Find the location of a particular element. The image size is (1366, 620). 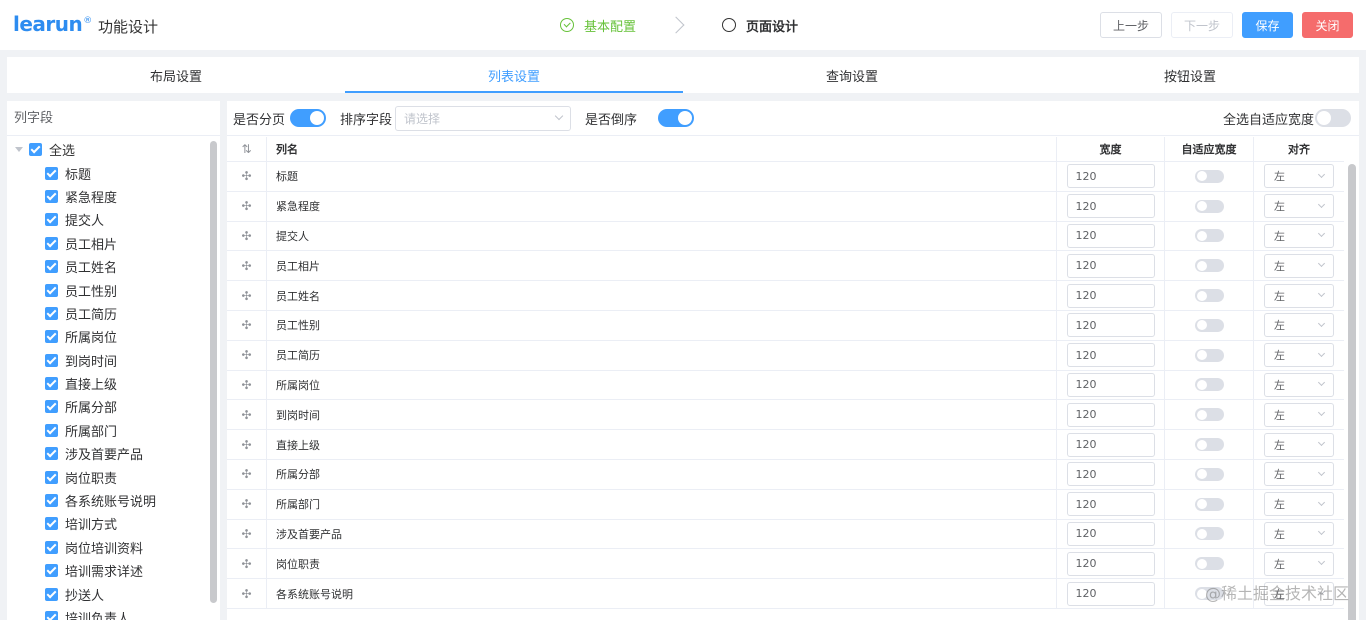

tree-item: 员工性别 is located at coordinates (113, 289).